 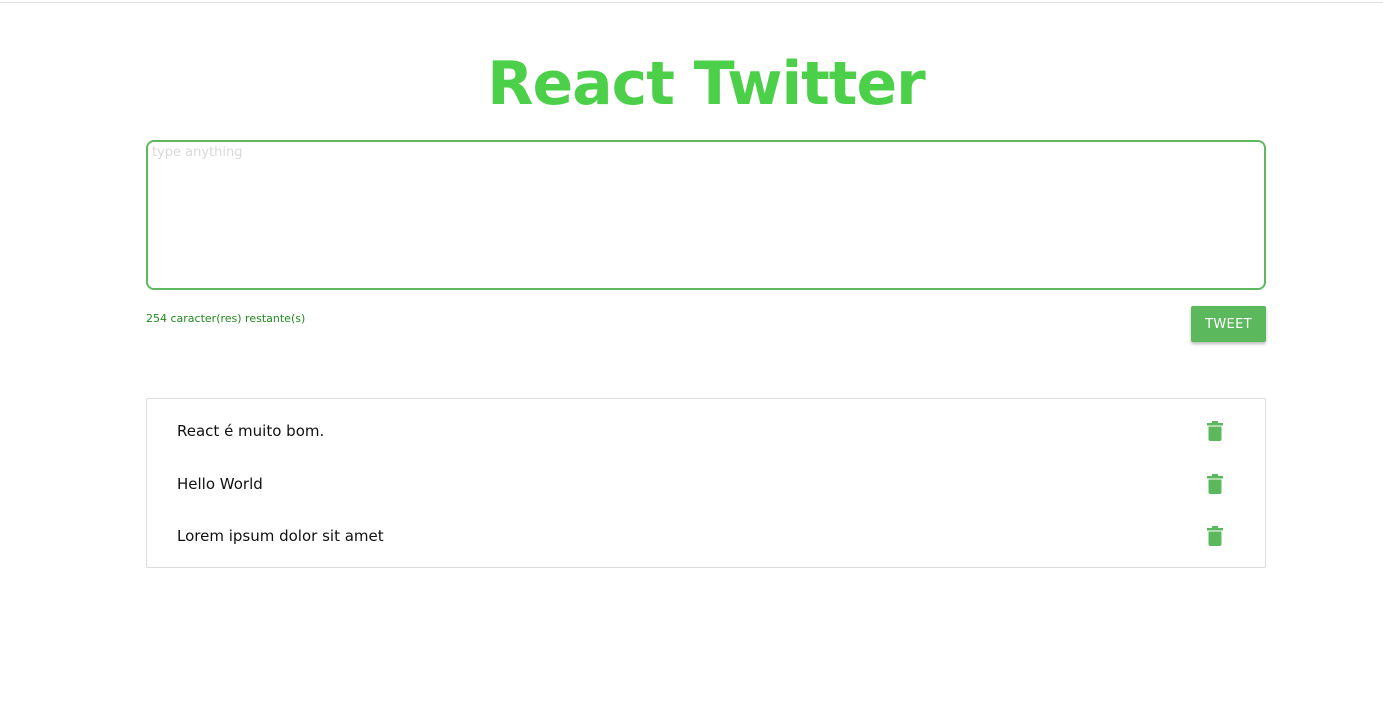 What do you see at coordinates (226, 318) in the screenshot?
I see `char-counter: 254 caracter(res) restante(s)` at bounding box center [226, 318].